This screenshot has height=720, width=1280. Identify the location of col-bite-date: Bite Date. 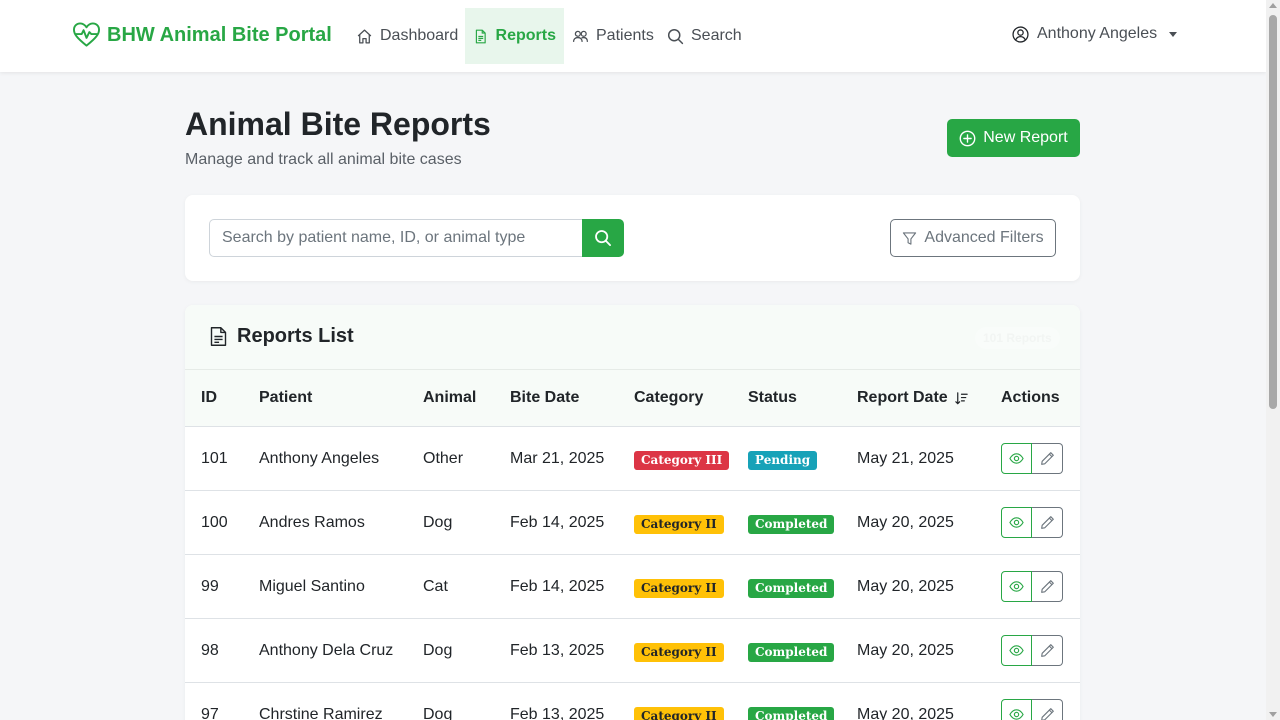
(544, 398).